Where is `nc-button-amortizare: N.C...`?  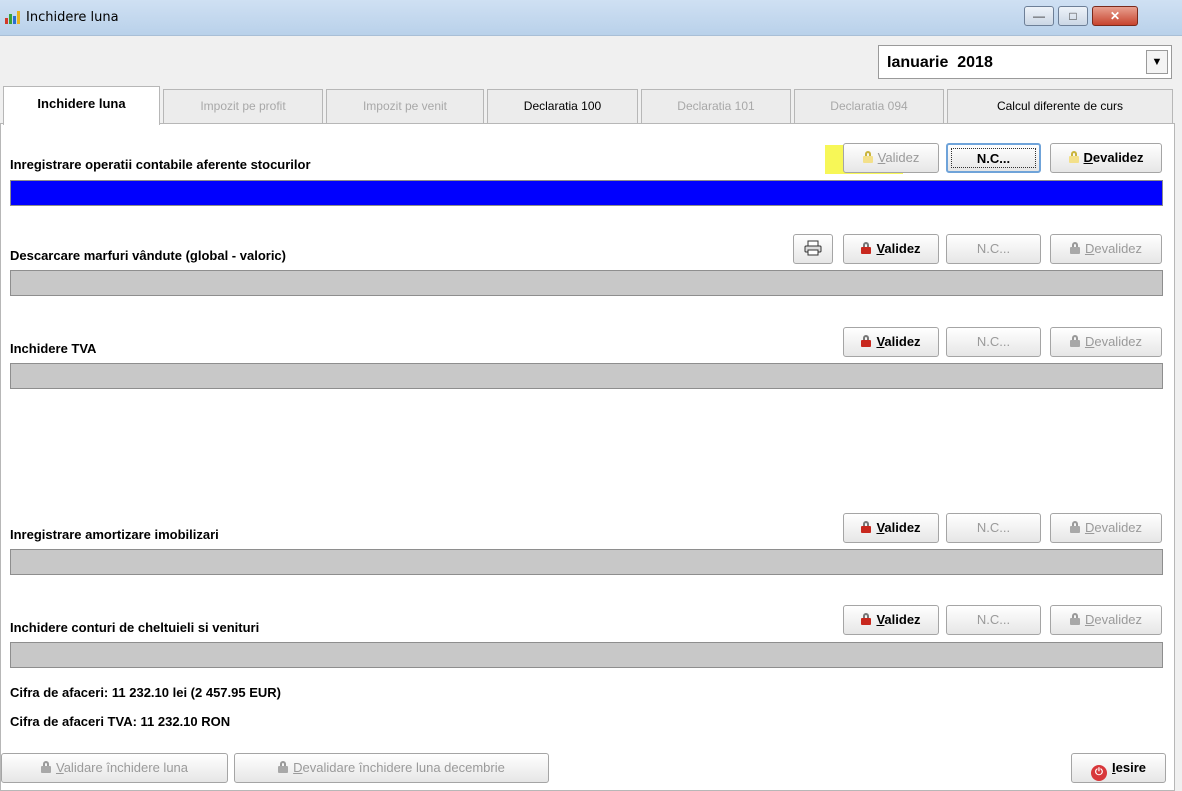
nc-button-amortizare: N.C... is located at coordinates (993, 528).